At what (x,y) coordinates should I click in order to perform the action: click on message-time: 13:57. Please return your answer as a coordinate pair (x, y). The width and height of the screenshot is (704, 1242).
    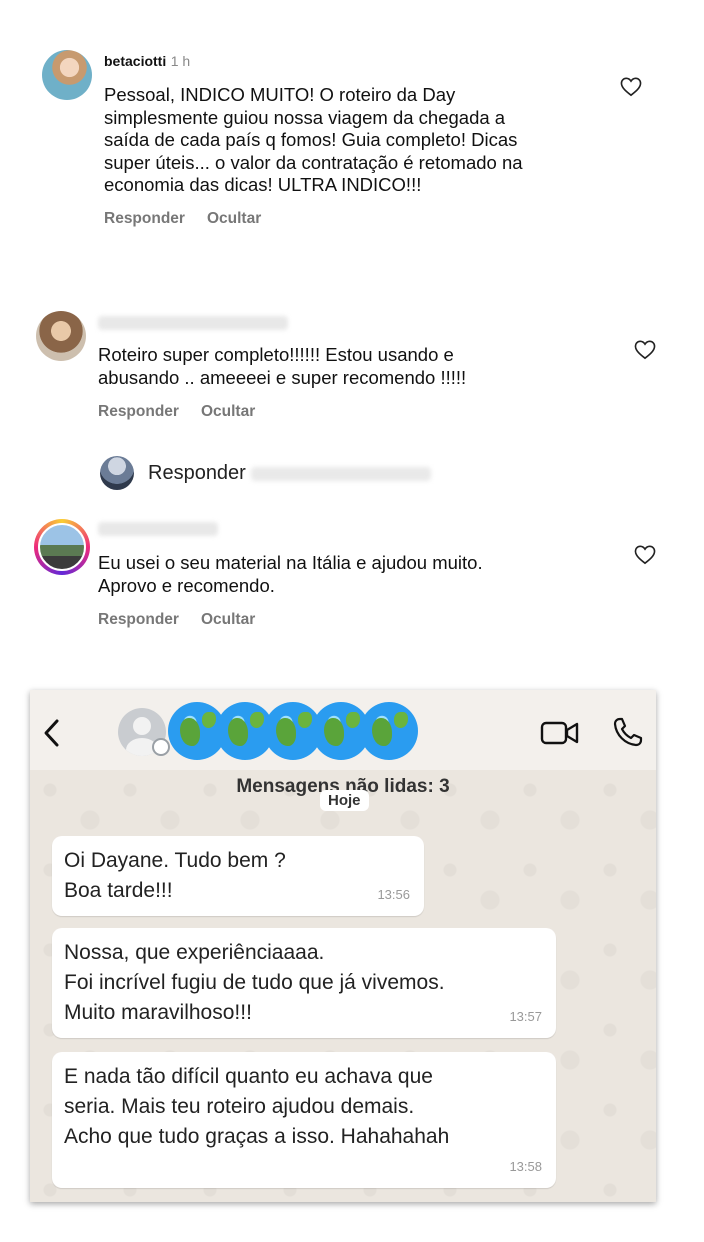
    Looking at the image, I should click on (525, 1016).